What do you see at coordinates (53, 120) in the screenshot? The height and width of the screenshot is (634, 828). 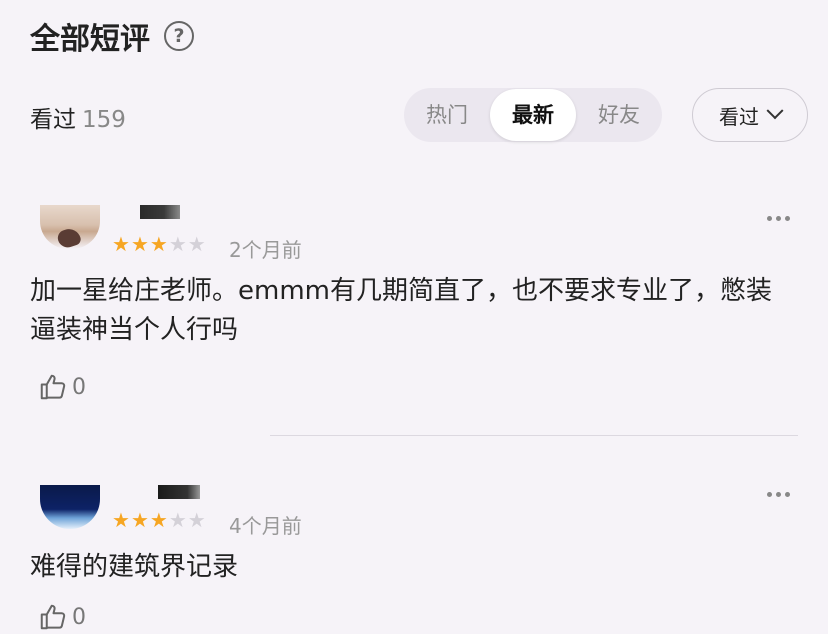 I see `seen-label: 看过` at bounding box center [53, 120].